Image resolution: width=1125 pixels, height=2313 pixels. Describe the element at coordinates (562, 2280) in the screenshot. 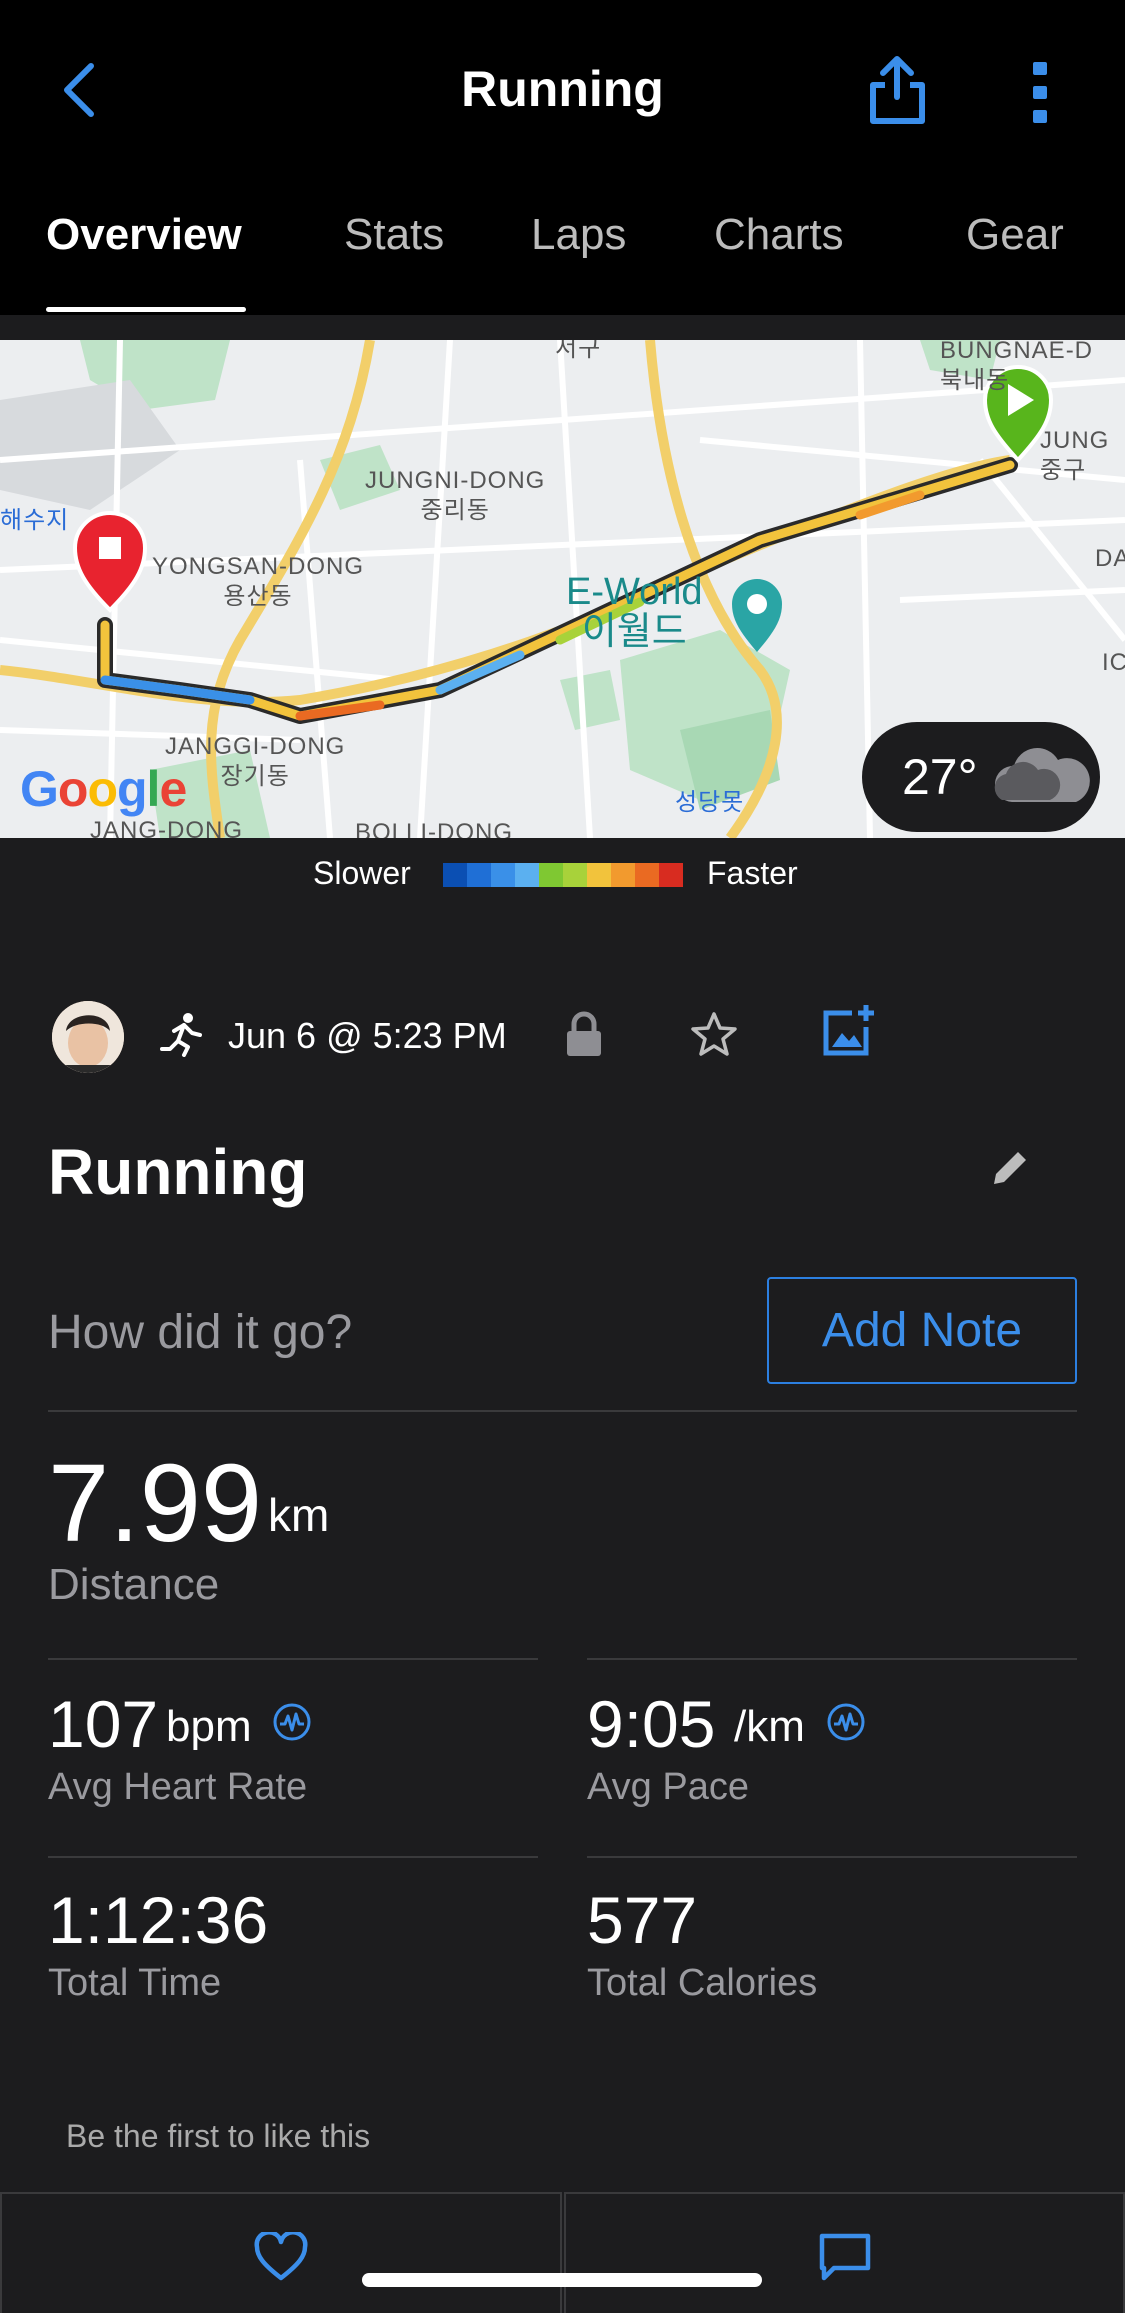

I see `home-indicator` at that location.